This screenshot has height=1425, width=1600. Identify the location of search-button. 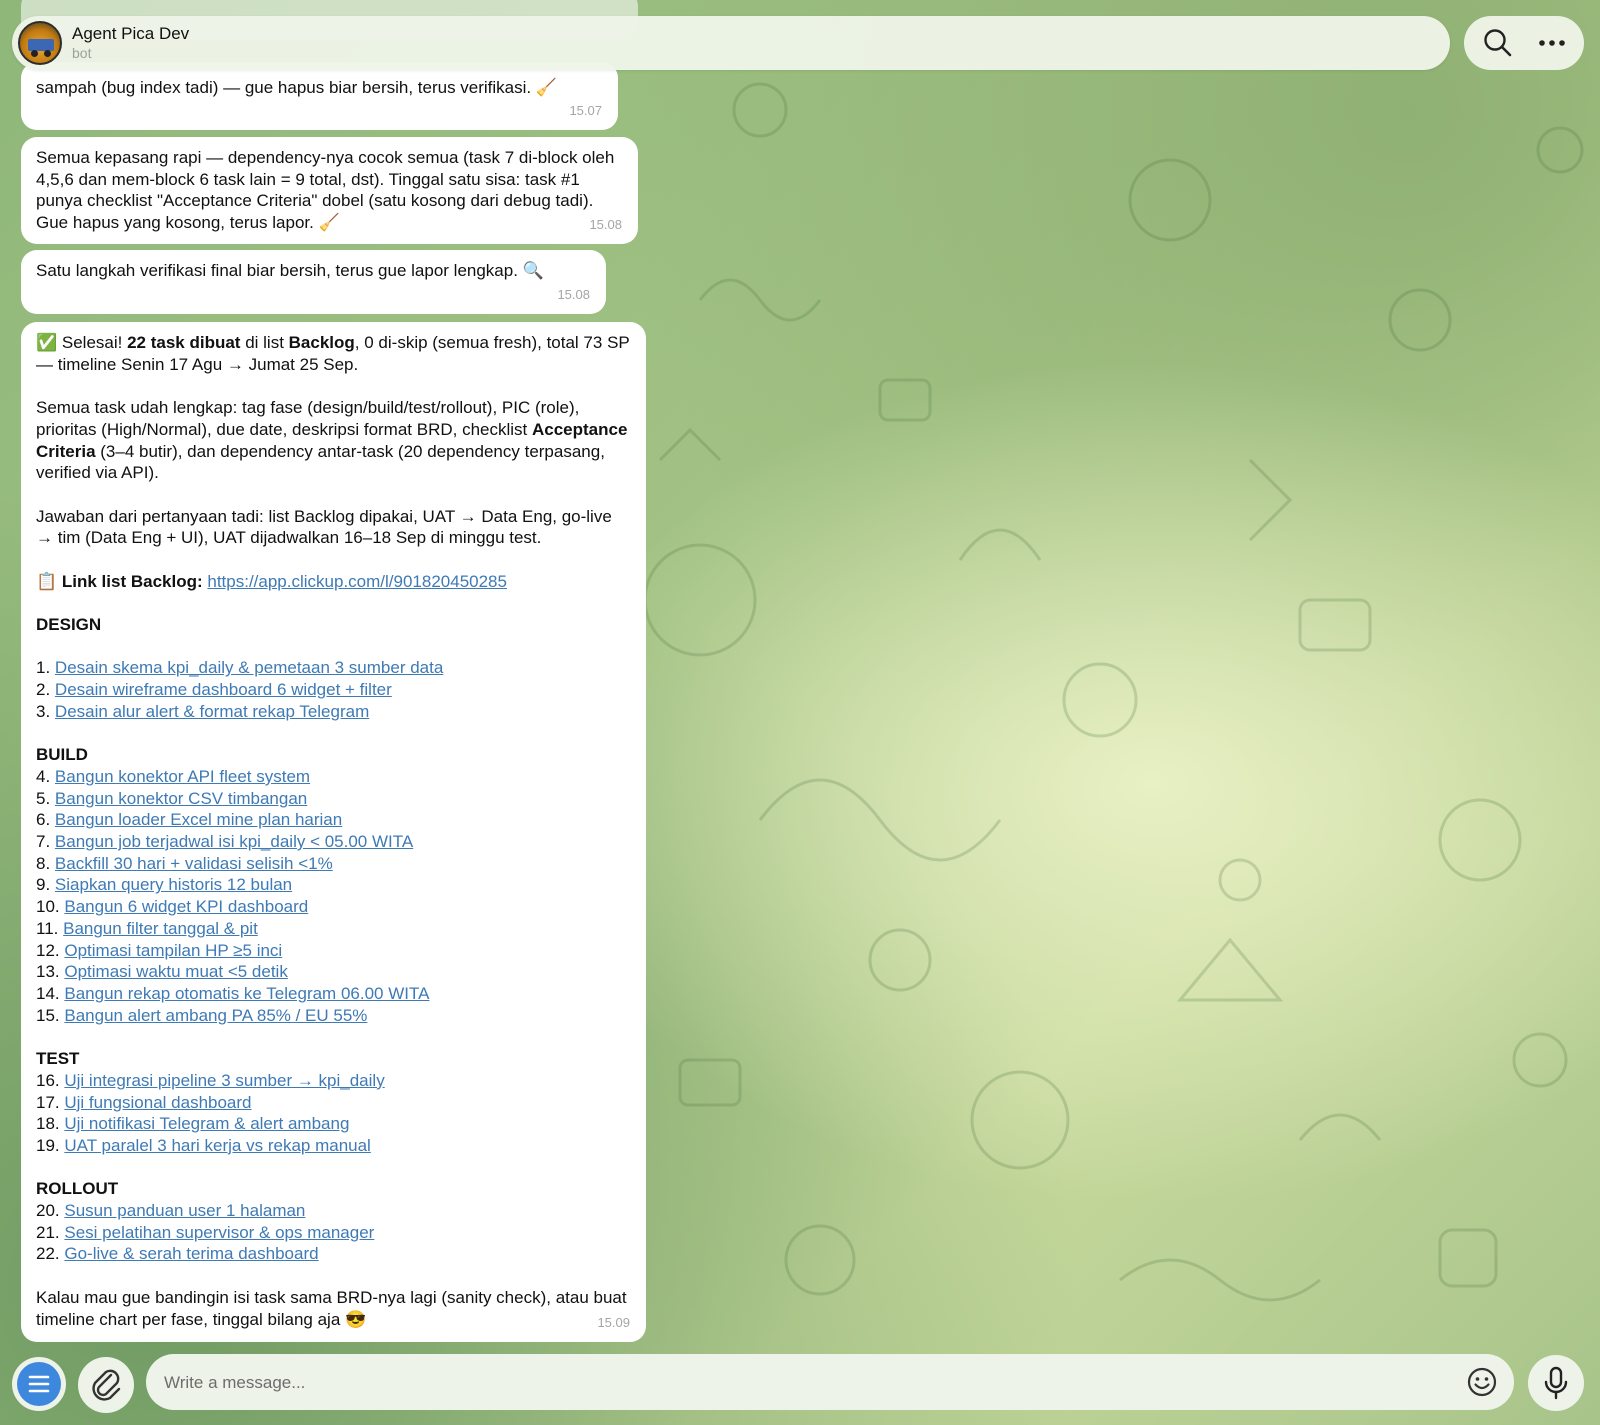
(1498, 43).